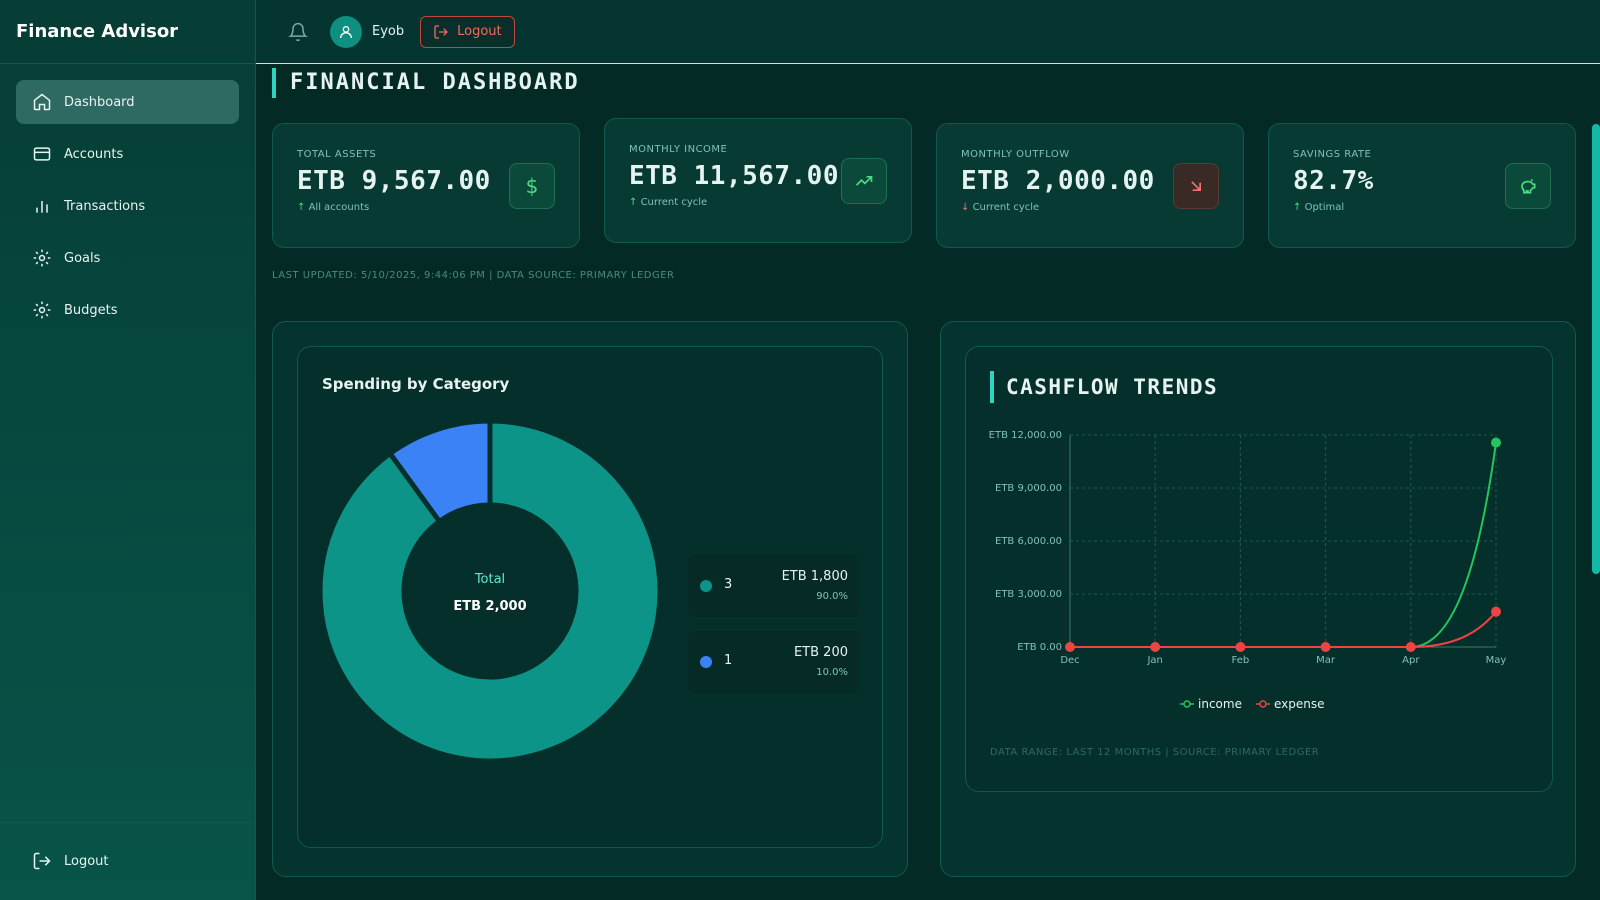 The image size is (1600, 900). Describe the element at coordinates (1422, 185) in the screenshot. I see `stat-card-savings-rate: SAVINGS RATE 82.7% ↑ Optimal` at that location.